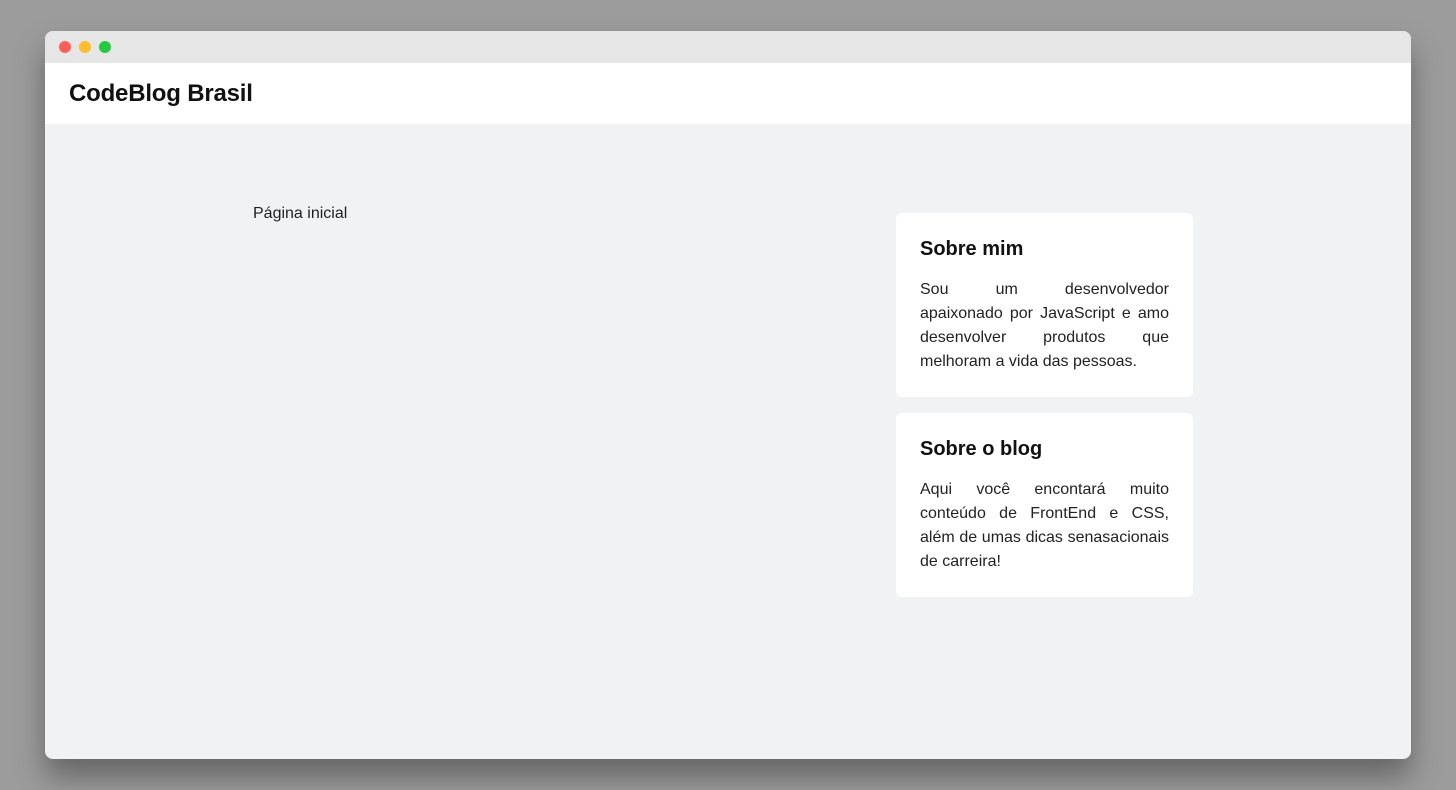  What do you see at coordinates (300, 213) in the screenshot?
I see `page-breadcrumb: Página inicial` at bounding box center [300, 213].